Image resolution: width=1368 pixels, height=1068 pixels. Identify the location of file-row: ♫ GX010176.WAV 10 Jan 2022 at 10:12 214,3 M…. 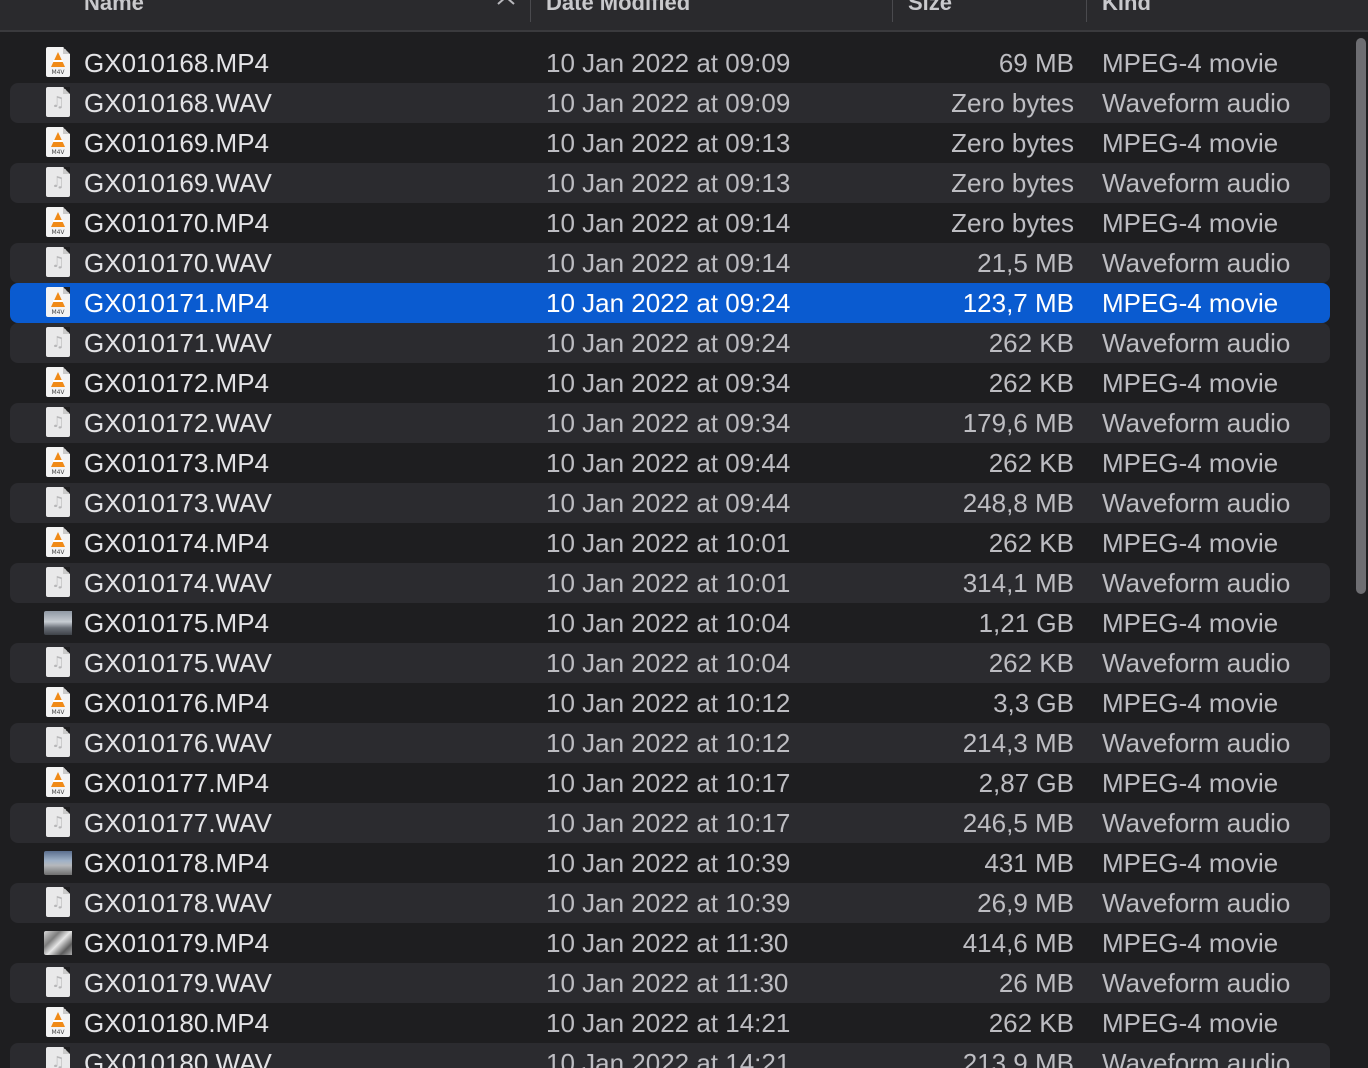
(670, 743).